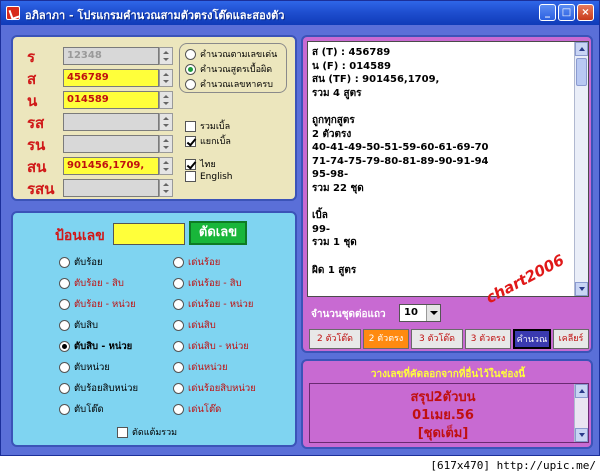 This screenshot has width=600, height=476. Describe the element at coordinates (532, 339) in the screenshot. I see `calculate-button: คำนวณ` at that location.